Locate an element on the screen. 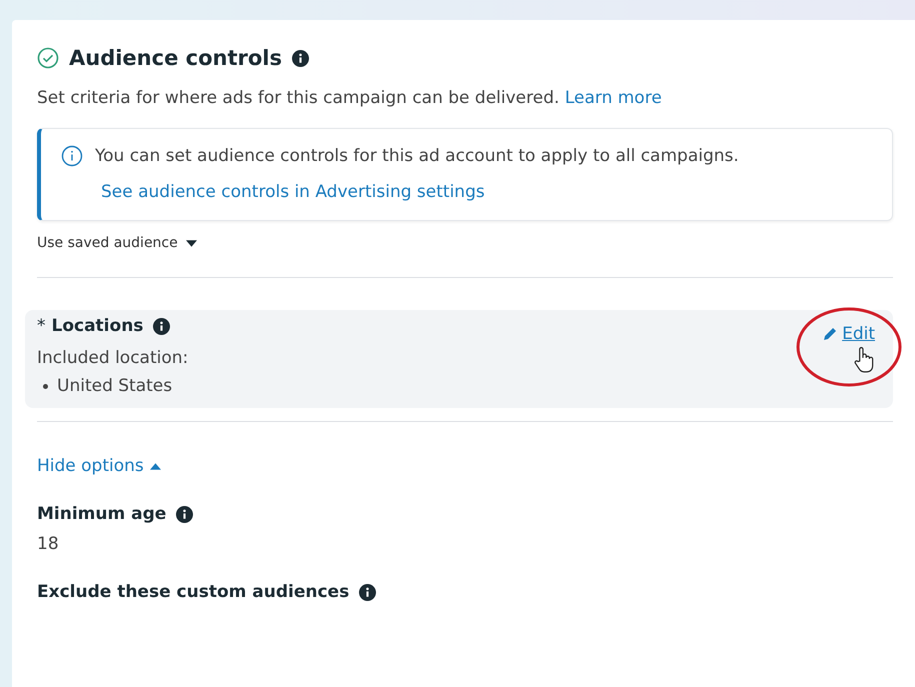 This screenshot has height=687, width=915. bullet-icon is located at coordinates (45, 386).